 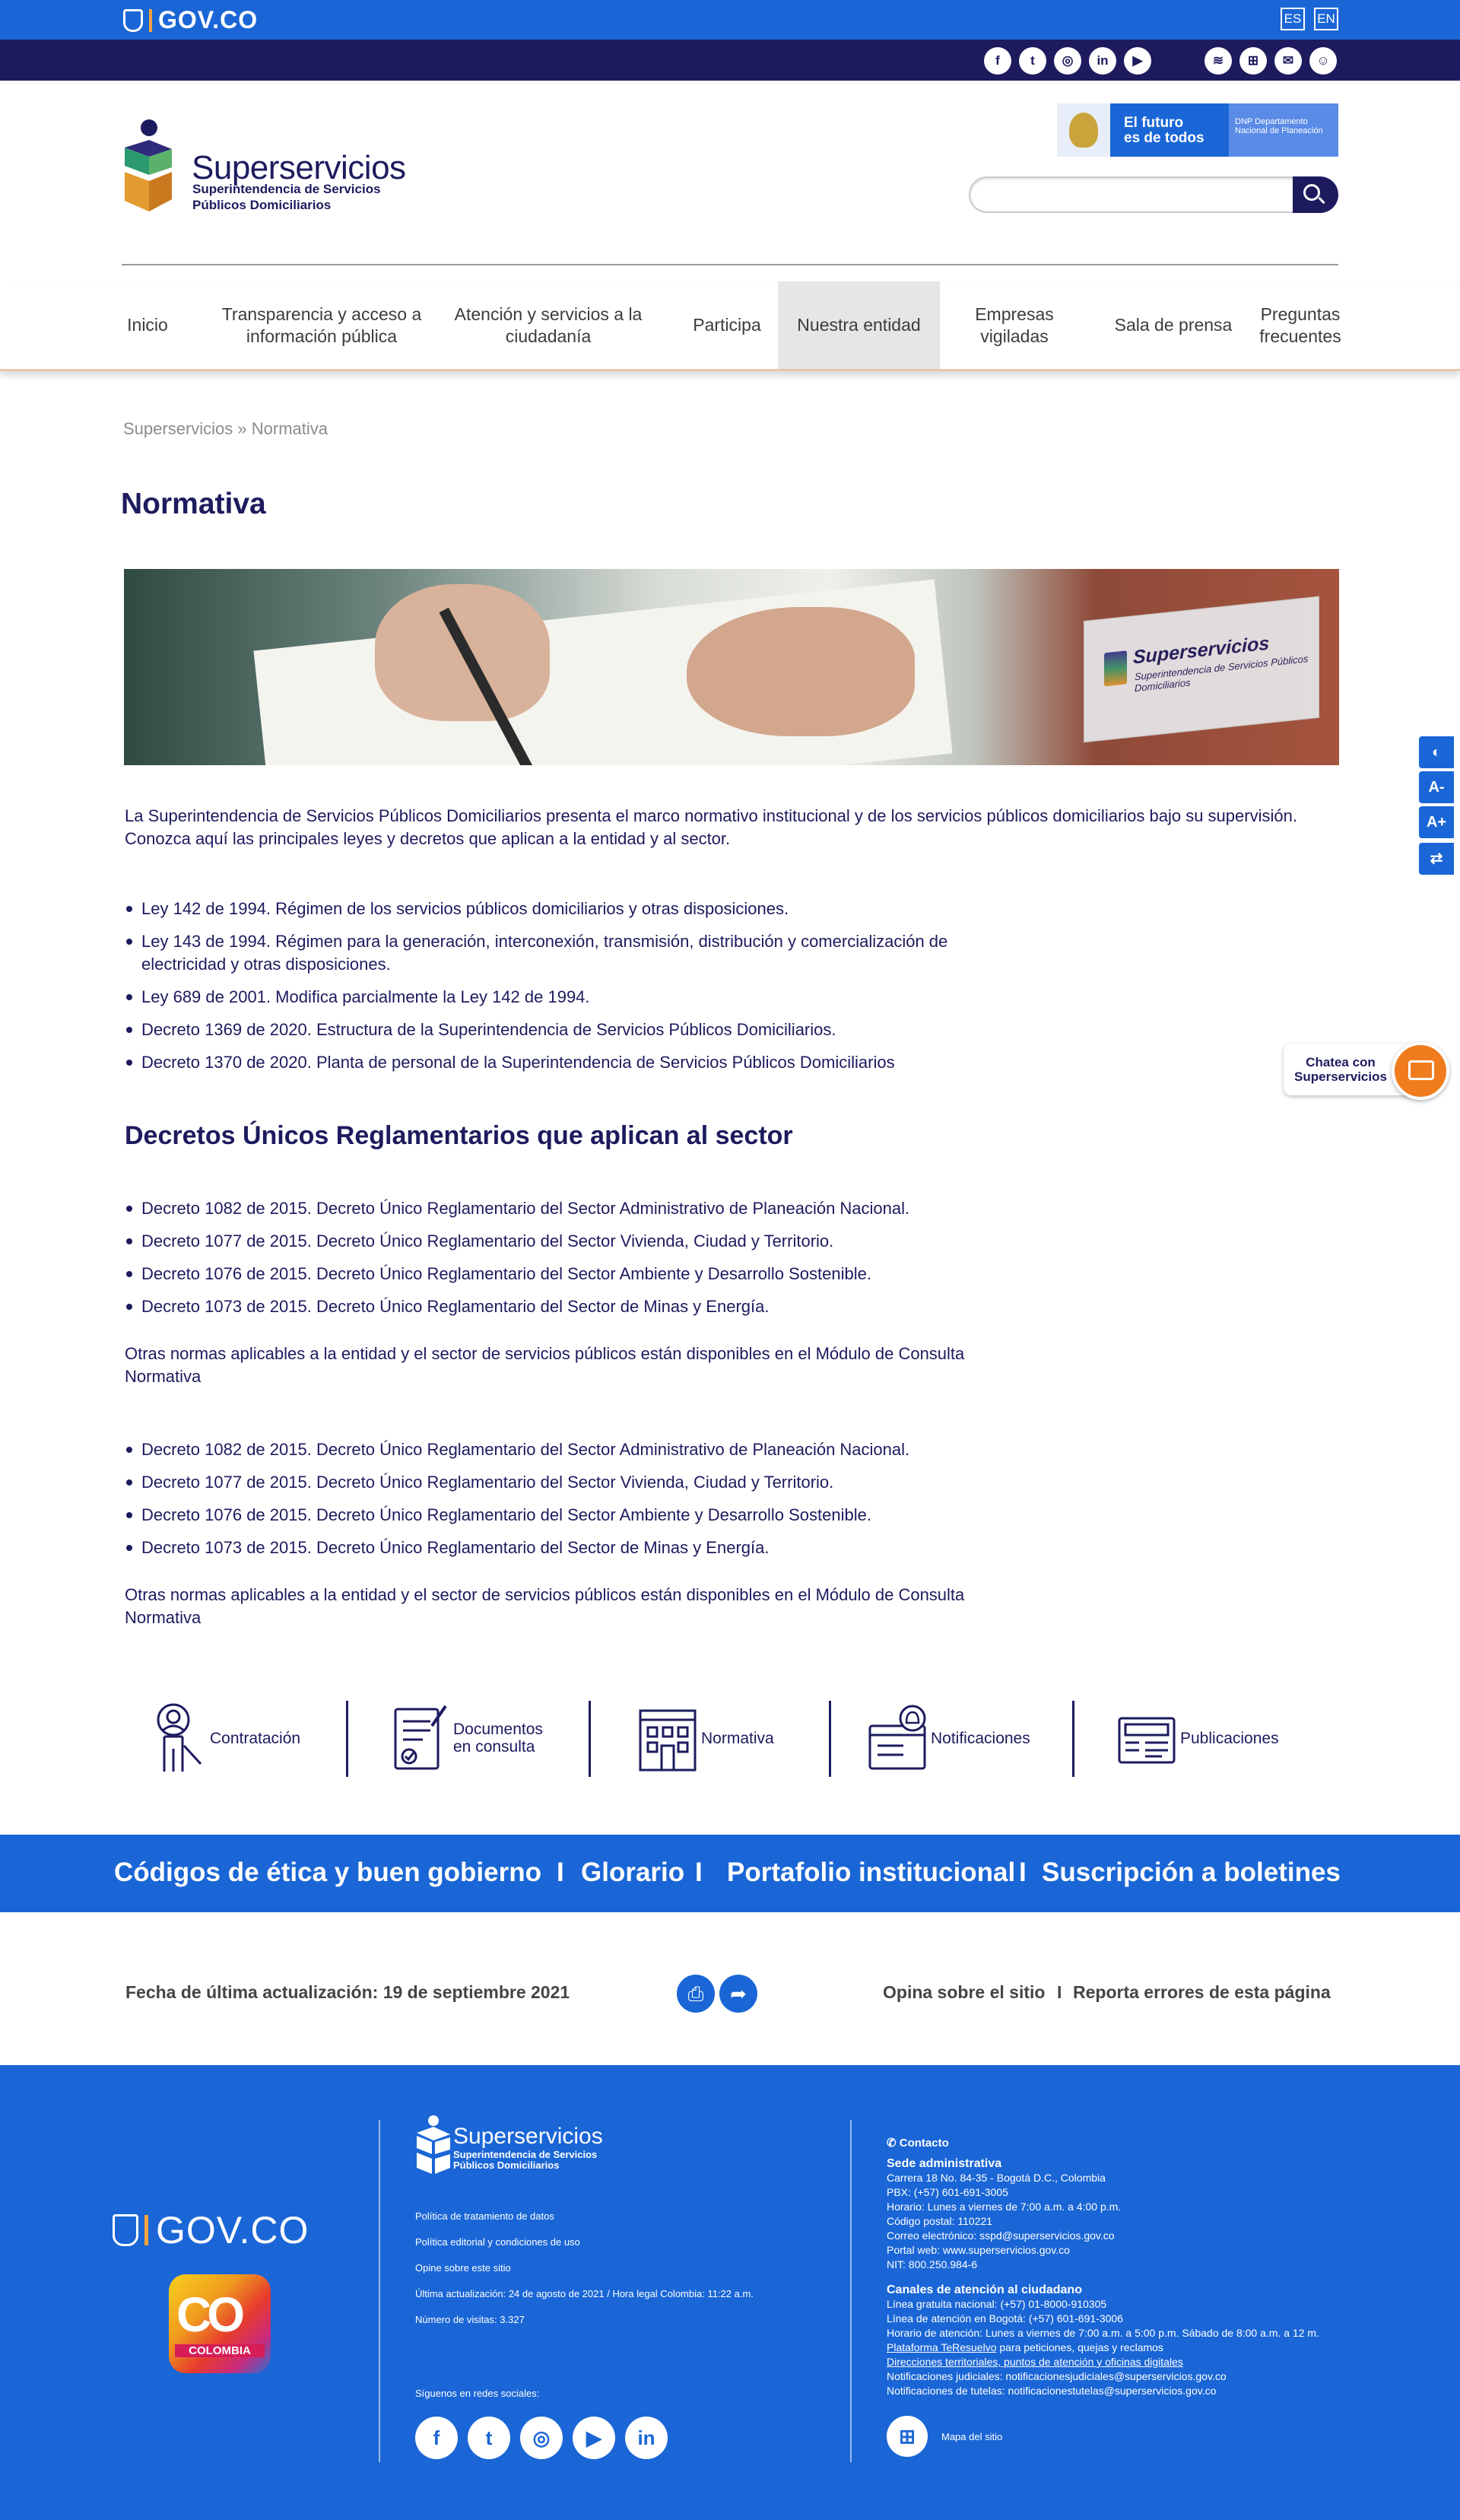 What do you see at coordinates (892, 2143) in the screenshot?
I see `phone-icon: ✆` at bounding box center [892, 2143].